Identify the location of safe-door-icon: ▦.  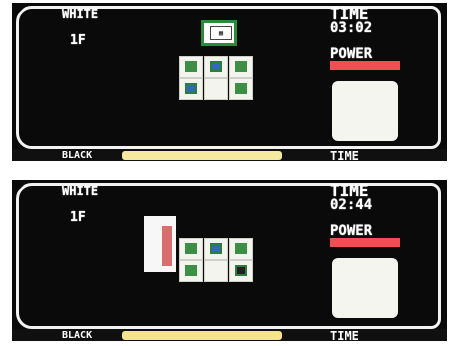
(221, 33).